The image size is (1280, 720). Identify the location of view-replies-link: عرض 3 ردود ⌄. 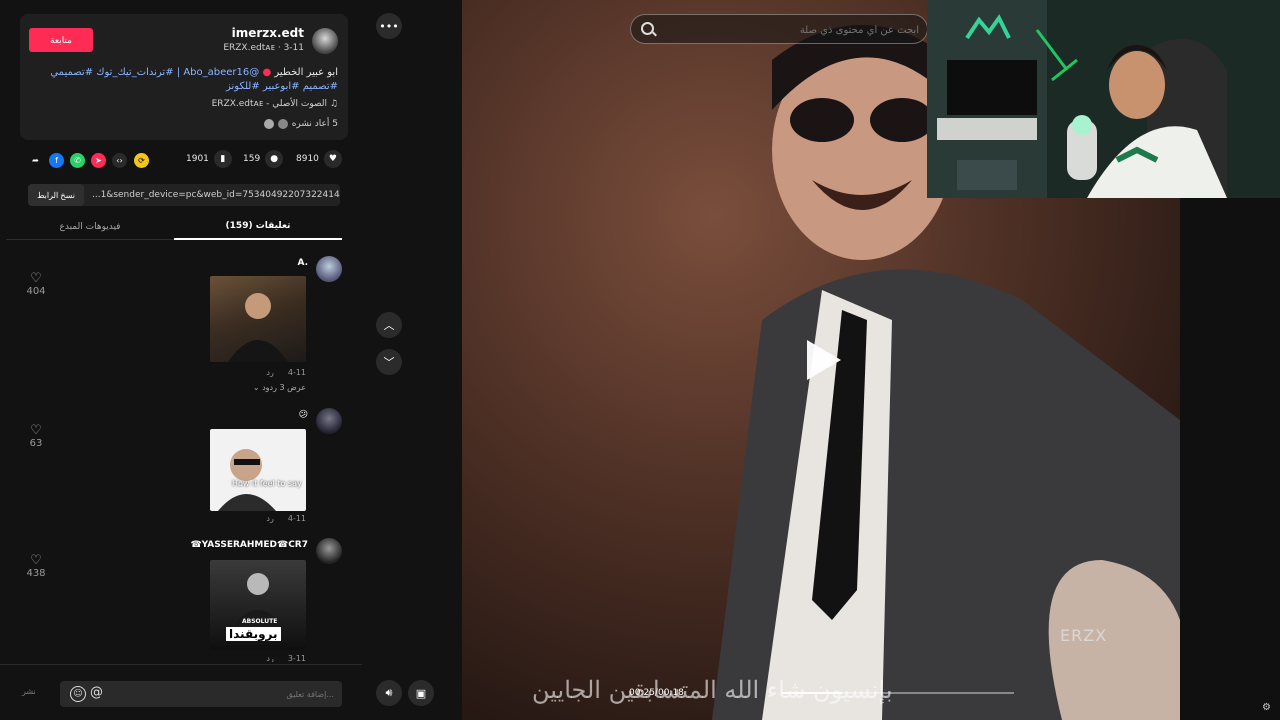
(279, 387).